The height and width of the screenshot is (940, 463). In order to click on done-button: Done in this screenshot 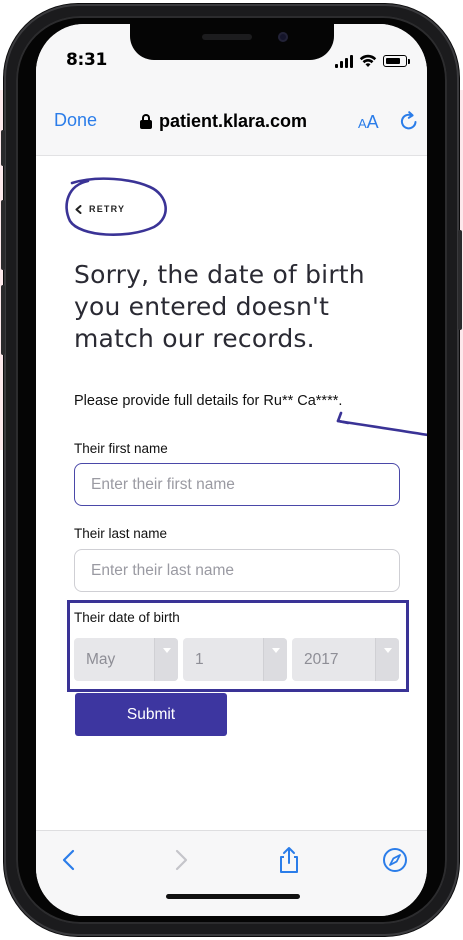, I will do `click(75, 120)`.